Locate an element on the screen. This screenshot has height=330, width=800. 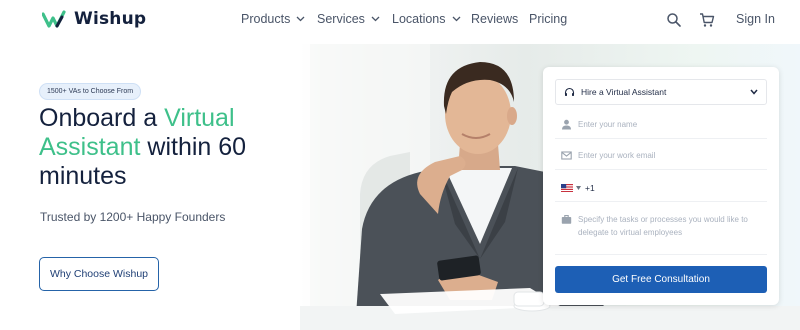
hero-badge: 1500+ VAs to Choose From is located at coordinates (90, 91).